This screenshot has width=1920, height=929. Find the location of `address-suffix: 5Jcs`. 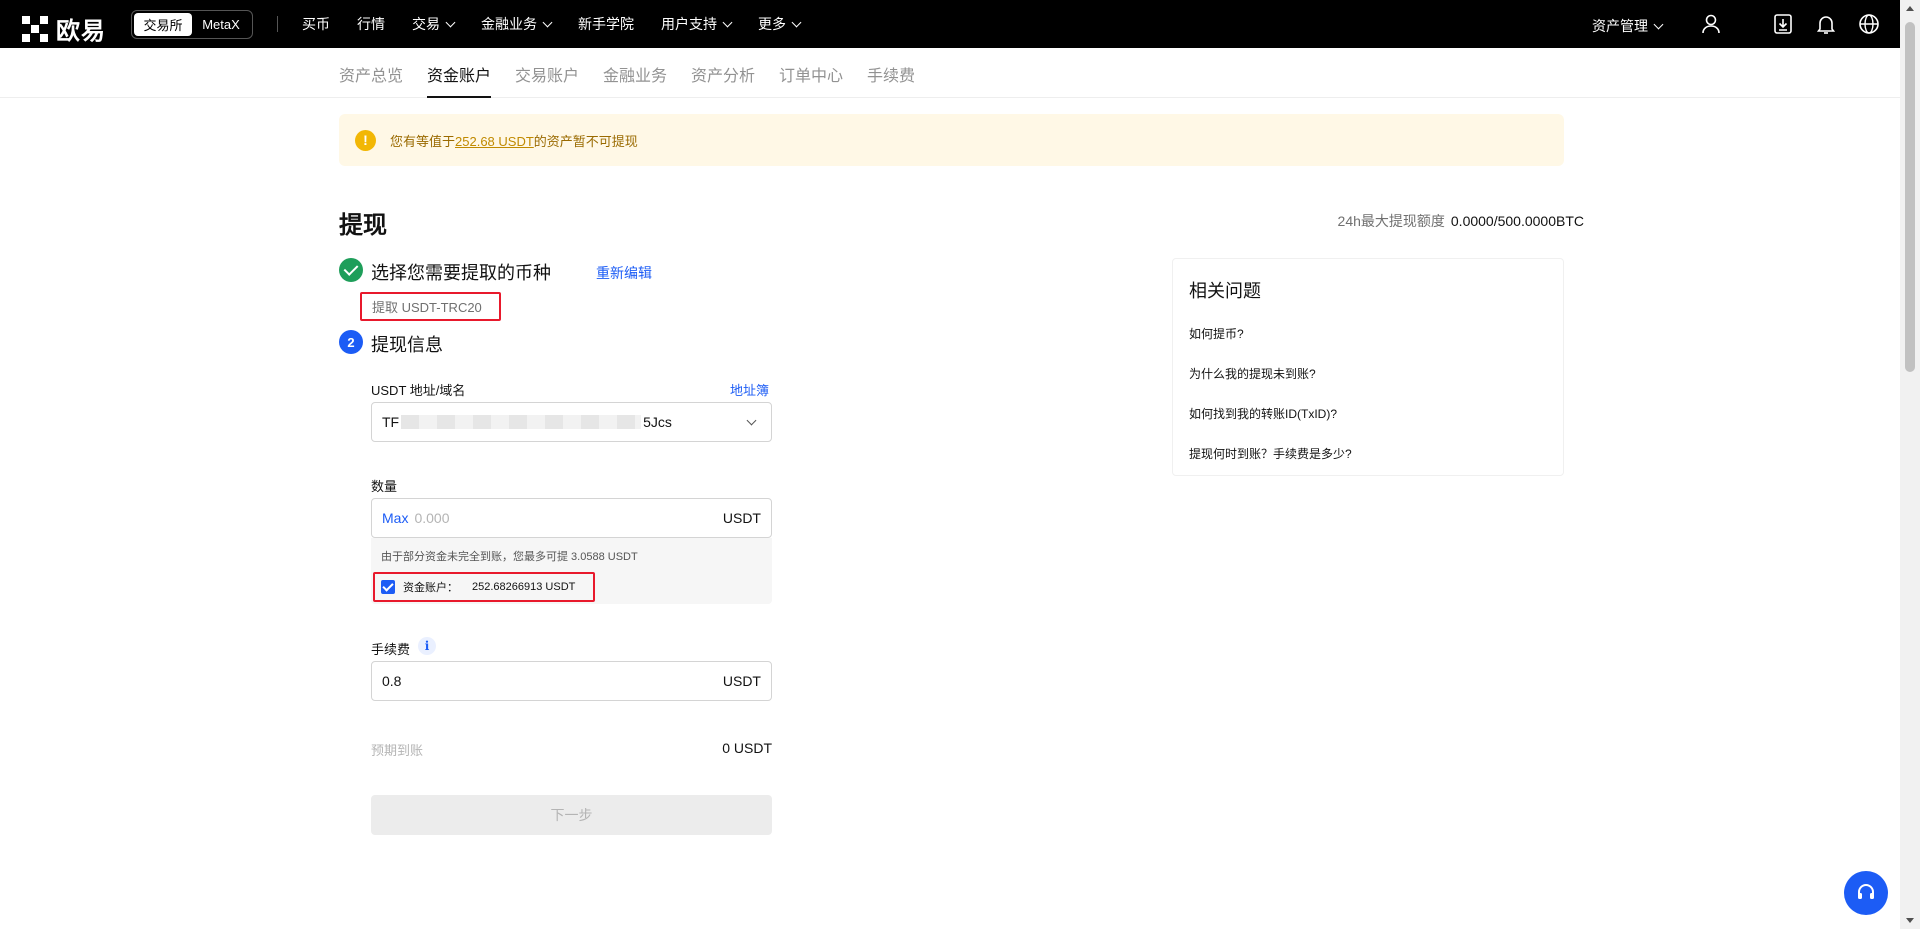

address-suffix: 5Jcs is located at coordinates (657, 422).